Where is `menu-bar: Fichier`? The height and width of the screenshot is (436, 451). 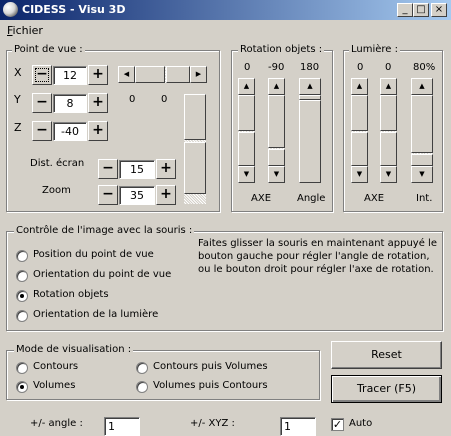 menu-bar: Fichier is located at coordinates (225, 30).